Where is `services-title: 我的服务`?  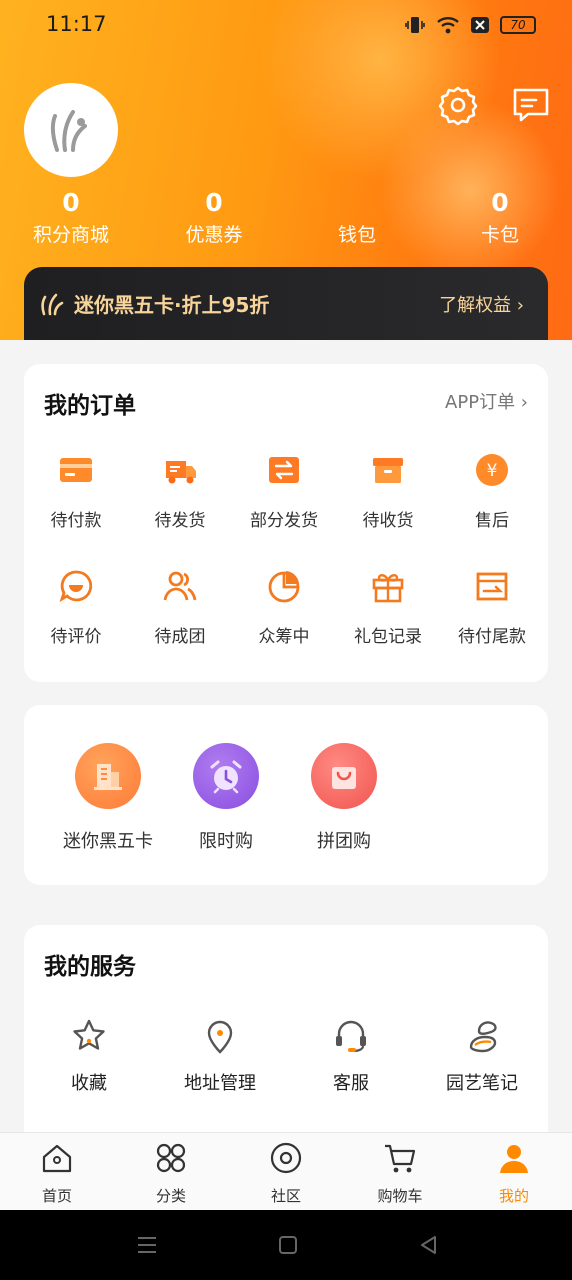 services-title: 我的服务 is located at coordinates (90, 967).